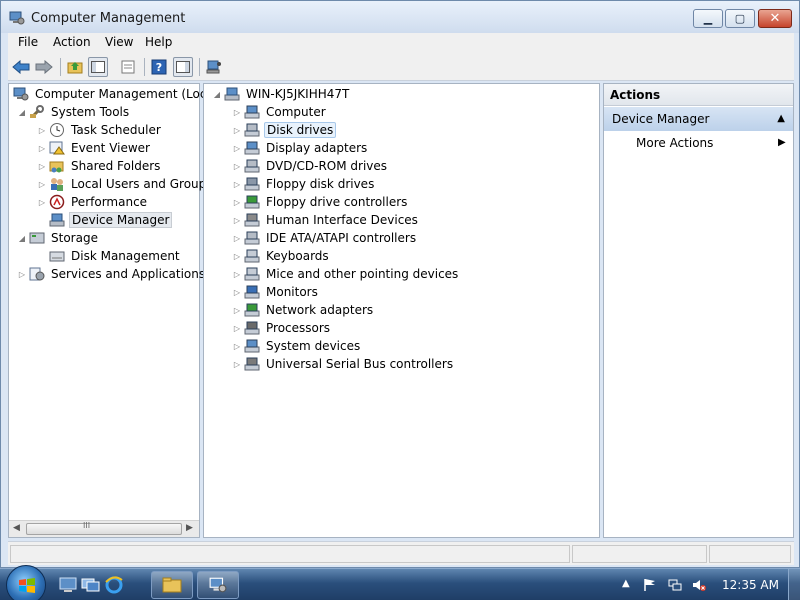 This screenshot has height=600, width=800. I want to click on tree-label: Event Viewer, so click(110, 148).